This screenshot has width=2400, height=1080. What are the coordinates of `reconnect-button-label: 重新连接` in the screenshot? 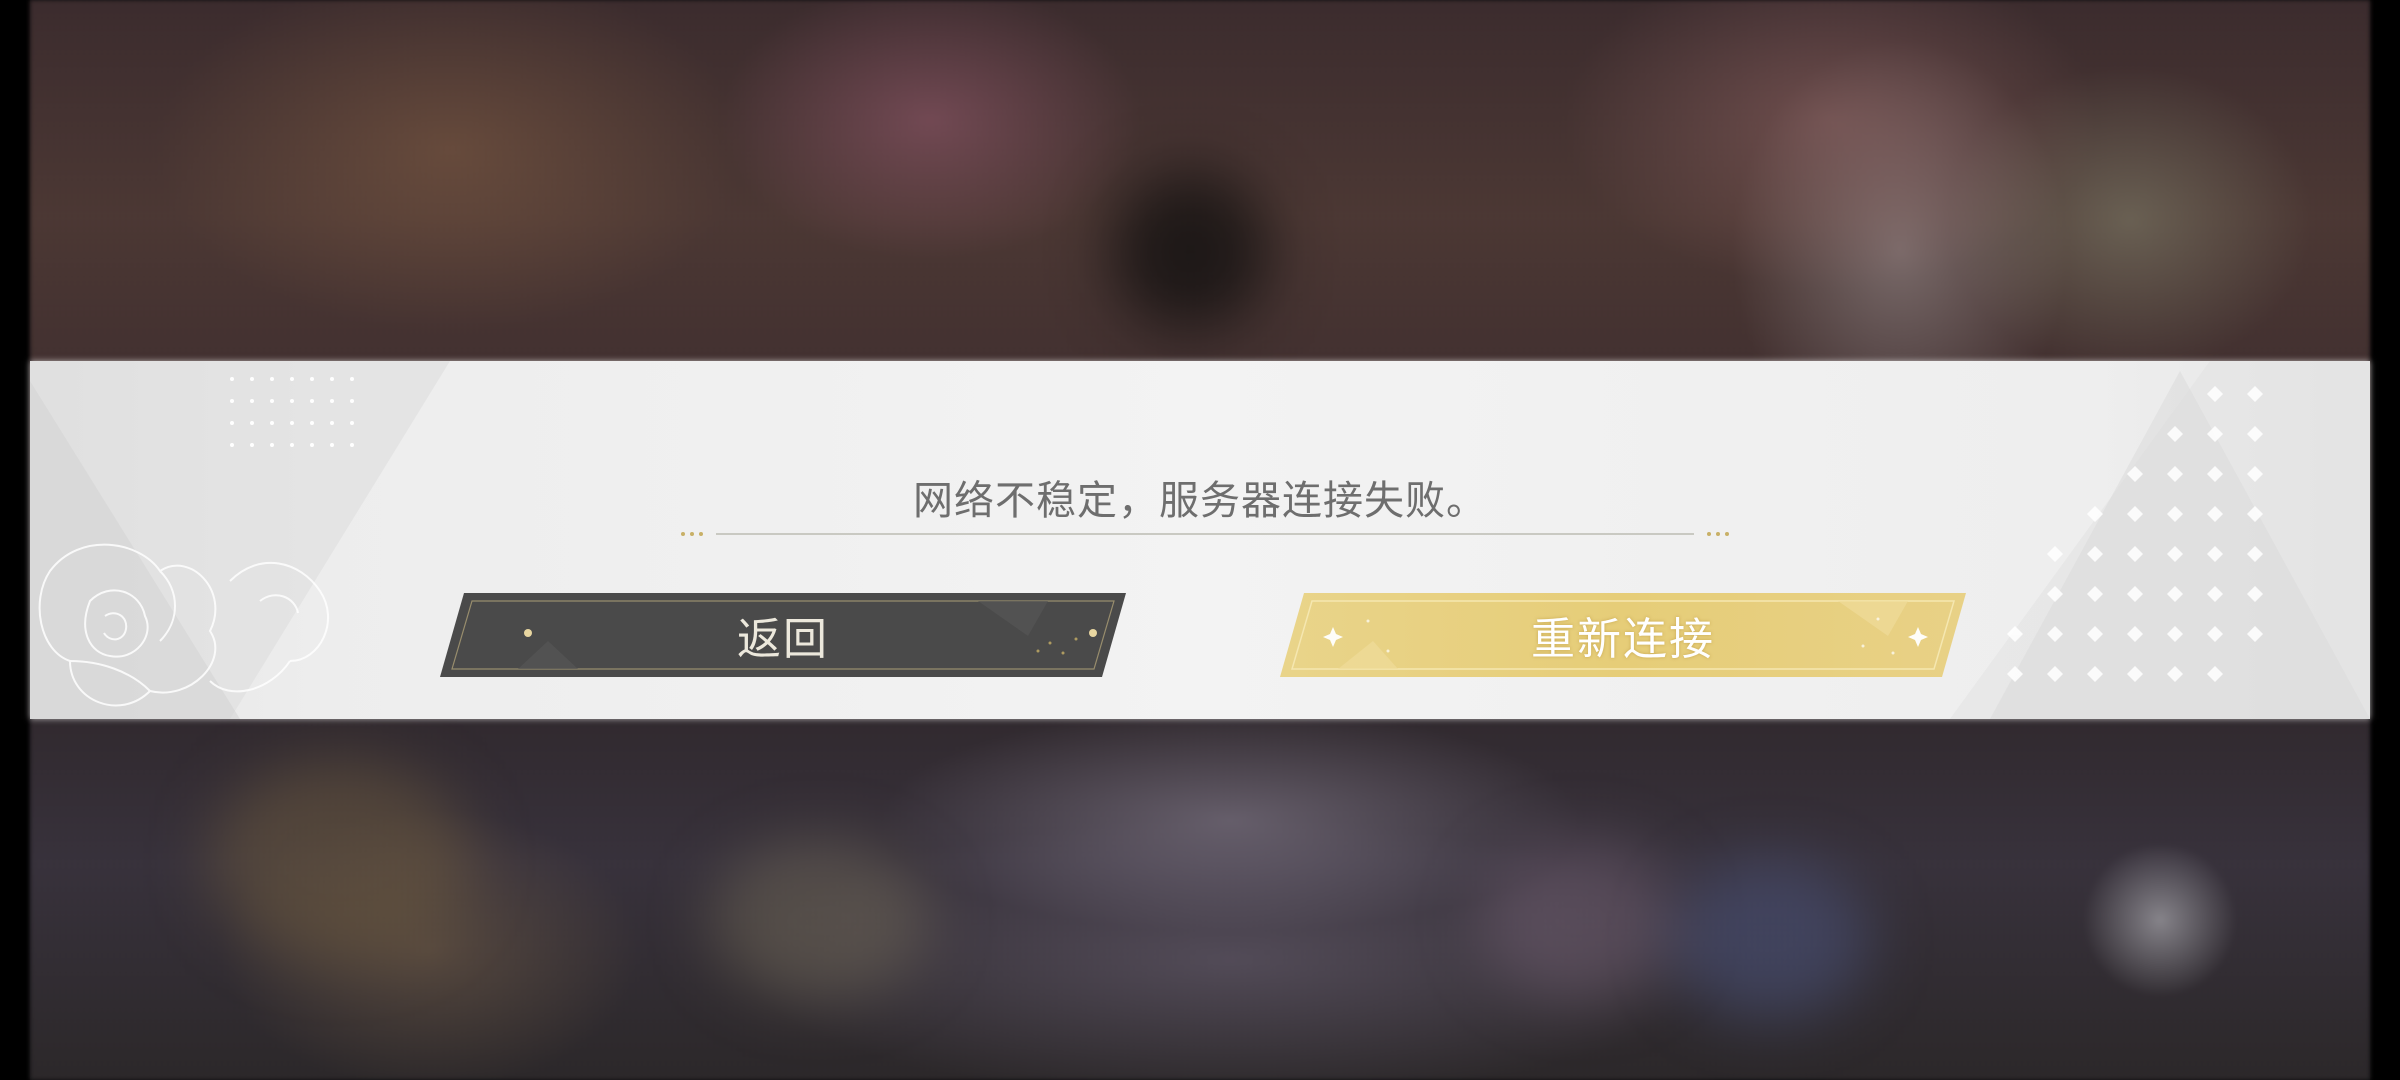 It's located at (1623, 639).